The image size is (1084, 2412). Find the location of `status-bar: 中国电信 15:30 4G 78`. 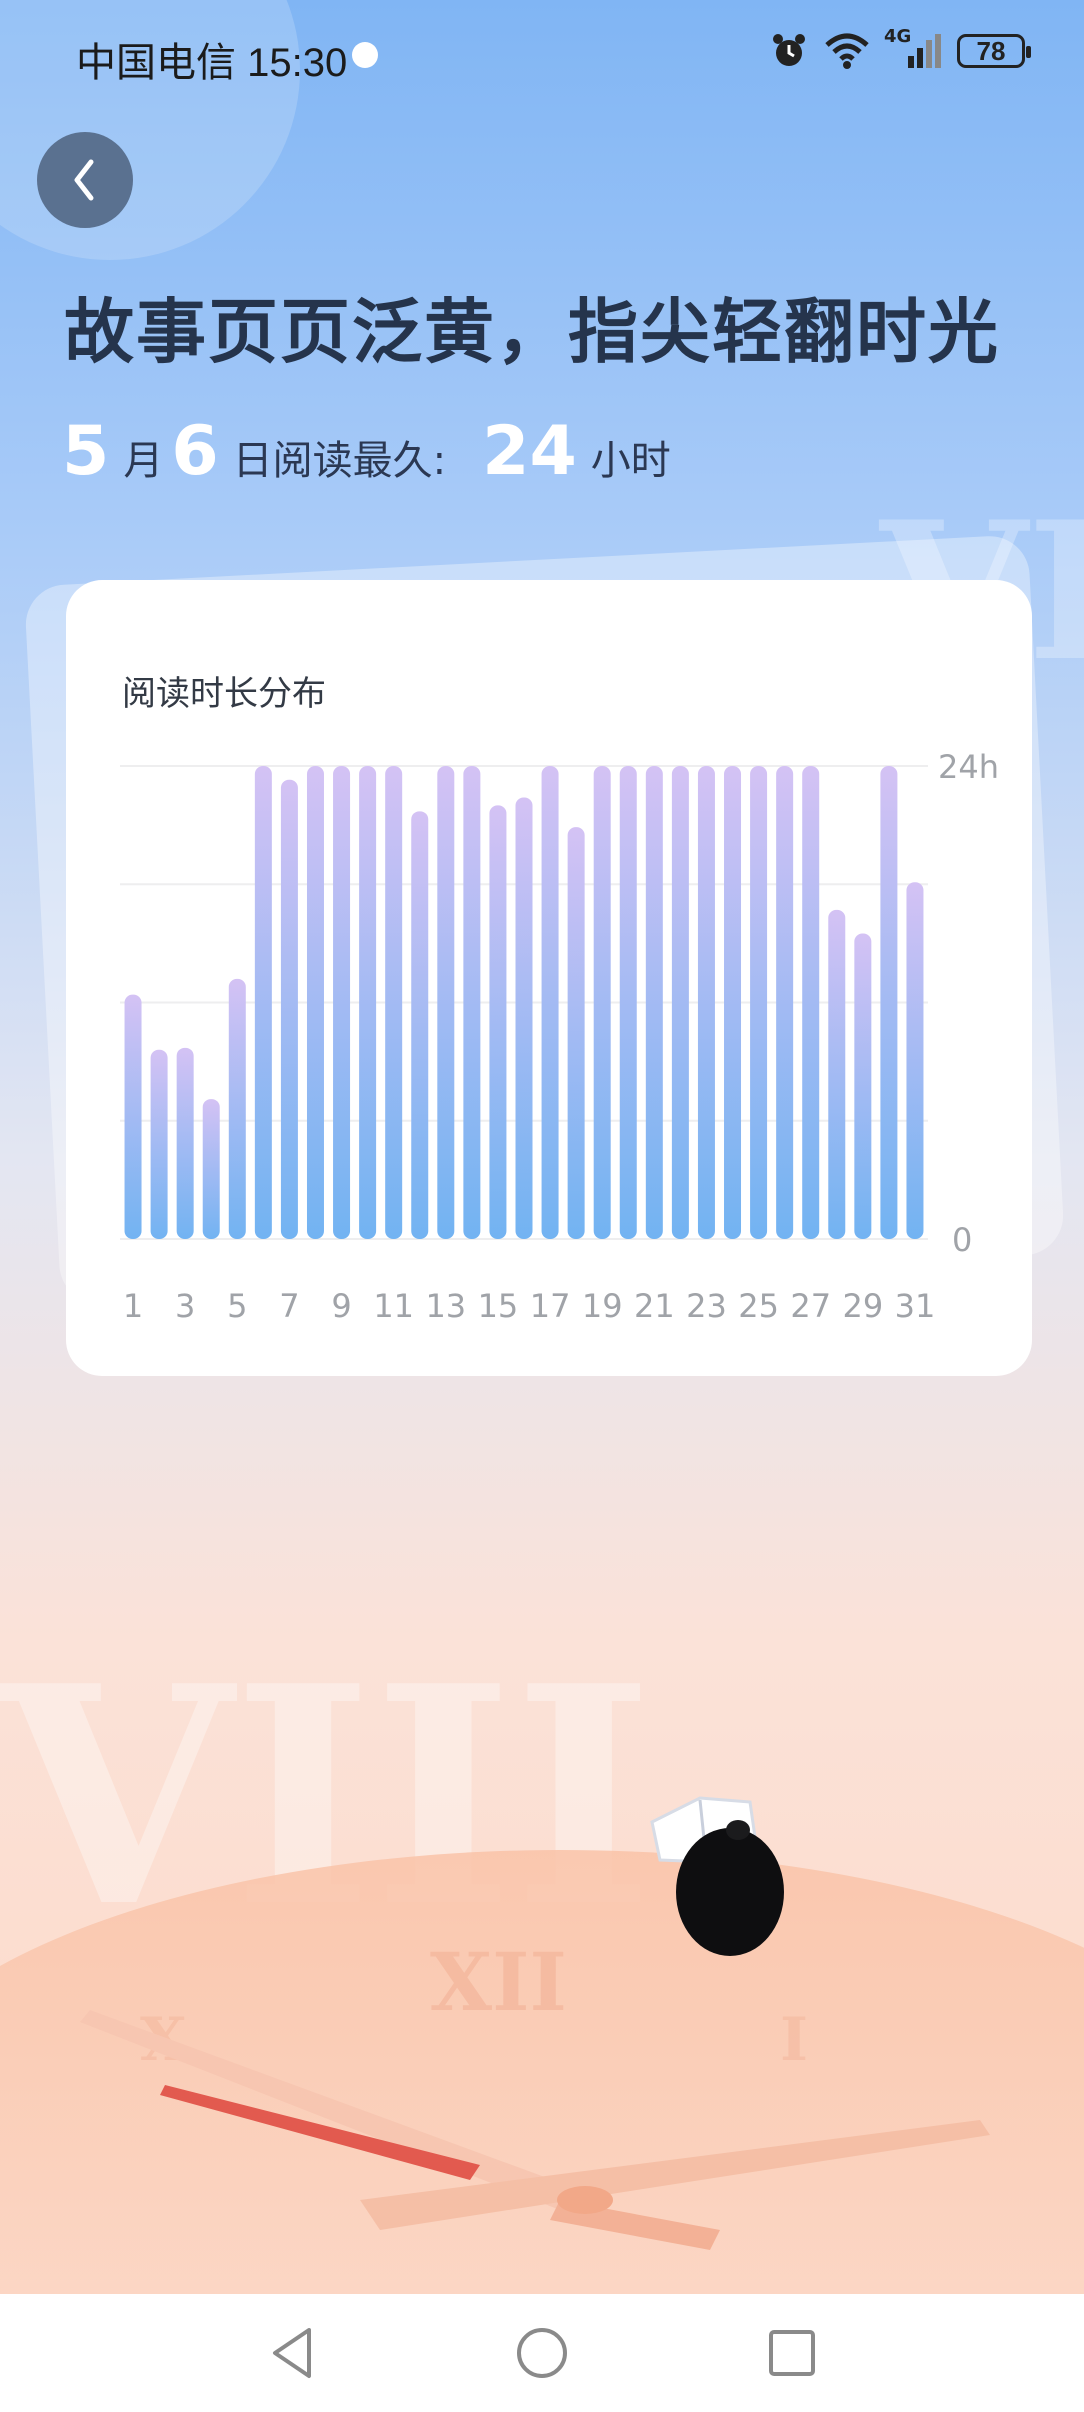

status-bar: 中国电信 15:30 4G 78 is located at coordinates (542, 55).